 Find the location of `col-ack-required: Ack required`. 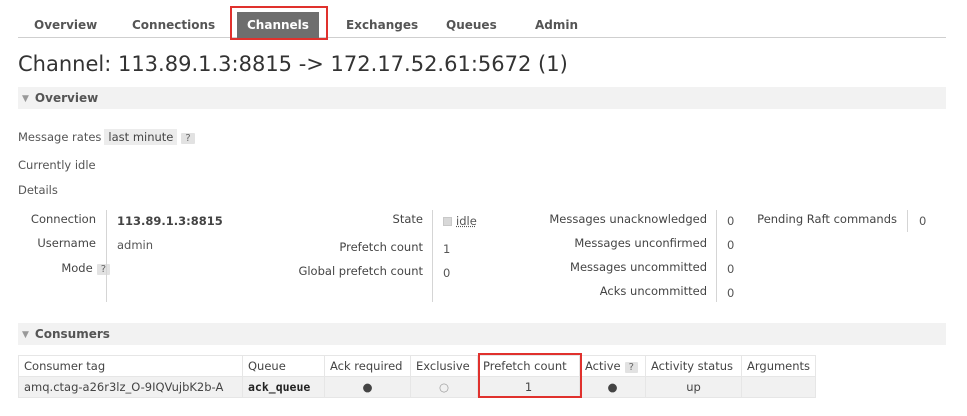

col-ack-required: Ack required is located at coordinates (367, 366).